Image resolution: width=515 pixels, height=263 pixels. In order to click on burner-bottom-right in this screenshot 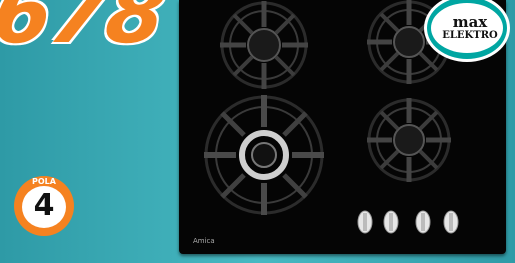, I will do `click(409, 140)`.